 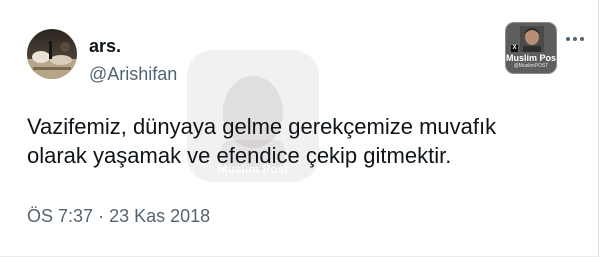 What do you see at coordinates (105, 46) in the screenshot?
I see `author-display-name: ars.` at bounding box center [105, 46].